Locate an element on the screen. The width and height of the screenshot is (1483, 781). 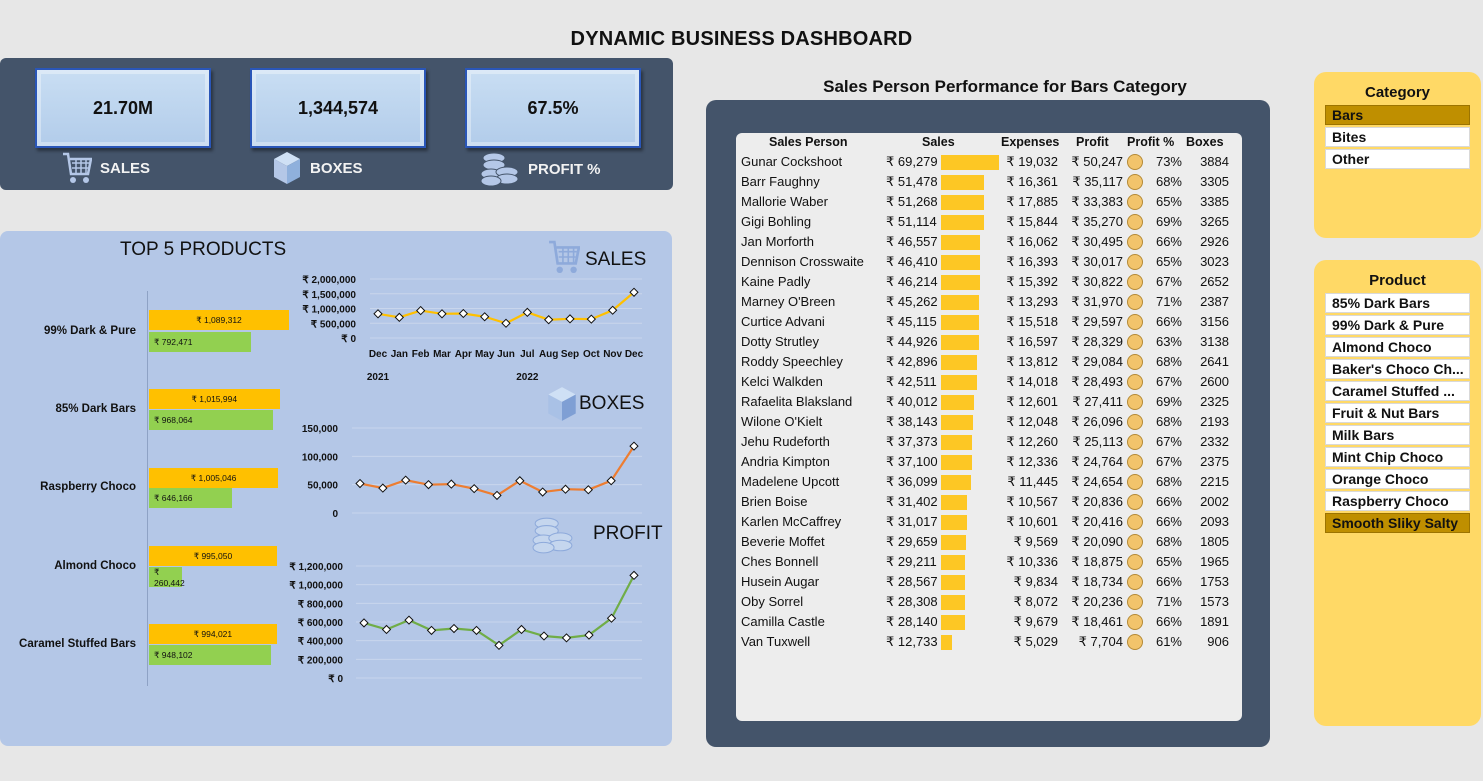
boxes-value: 906 is located at coordinates (1218, 641).